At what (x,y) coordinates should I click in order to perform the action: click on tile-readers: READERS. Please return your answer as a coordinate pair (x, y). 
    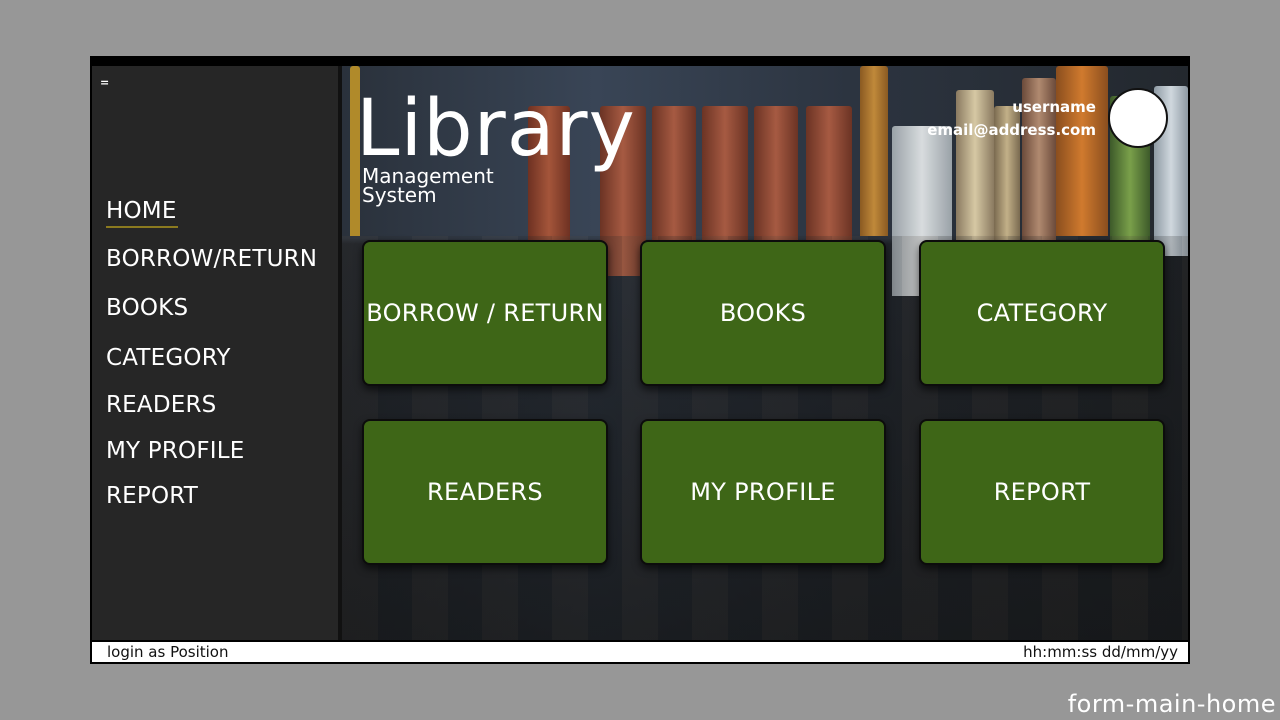
    Looking at the image, I should click on (485, 492).